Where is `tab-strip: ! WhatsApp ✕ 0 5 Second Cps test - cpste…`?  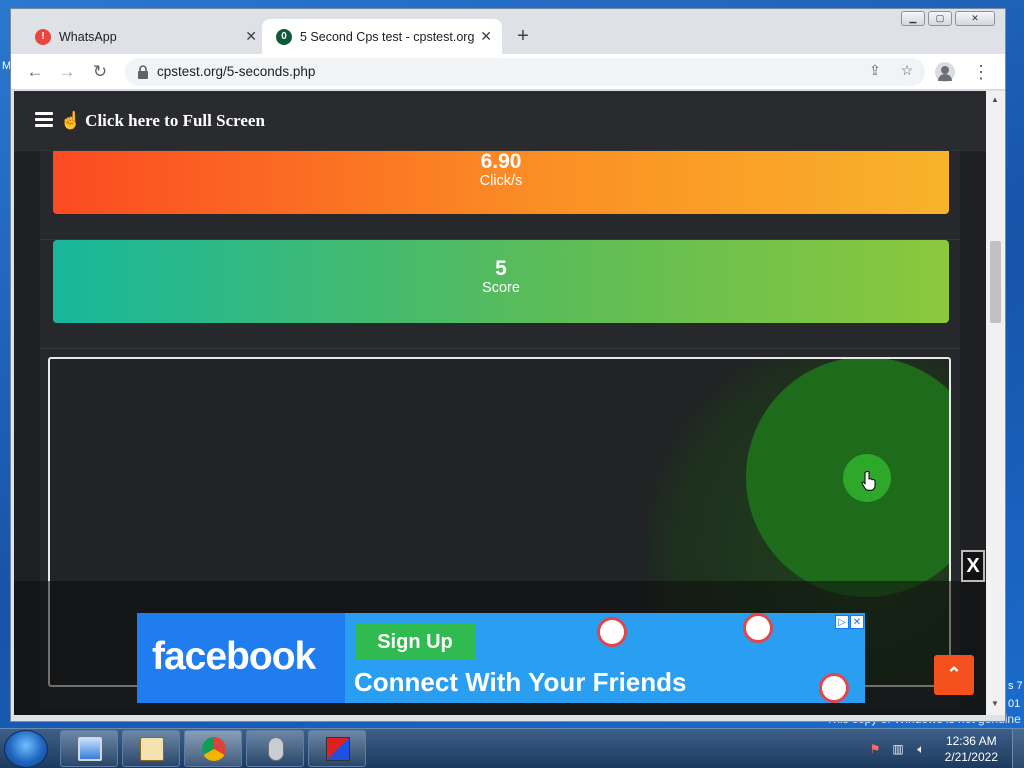 tab-strip: ! WhatsApp ✕ 0 5 Second Cps test - cpste… is located at coordinates (508, 31).